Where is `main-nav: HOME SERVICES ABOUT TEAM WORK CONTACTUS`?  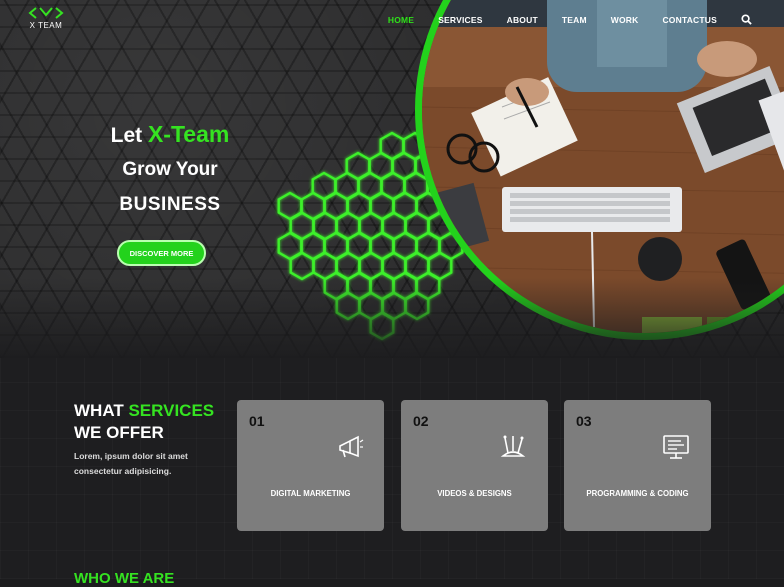
main-nav: HOME SERVICES ABOUT TEAM WORK CONTACTUS is located at coordinates (570, 19).